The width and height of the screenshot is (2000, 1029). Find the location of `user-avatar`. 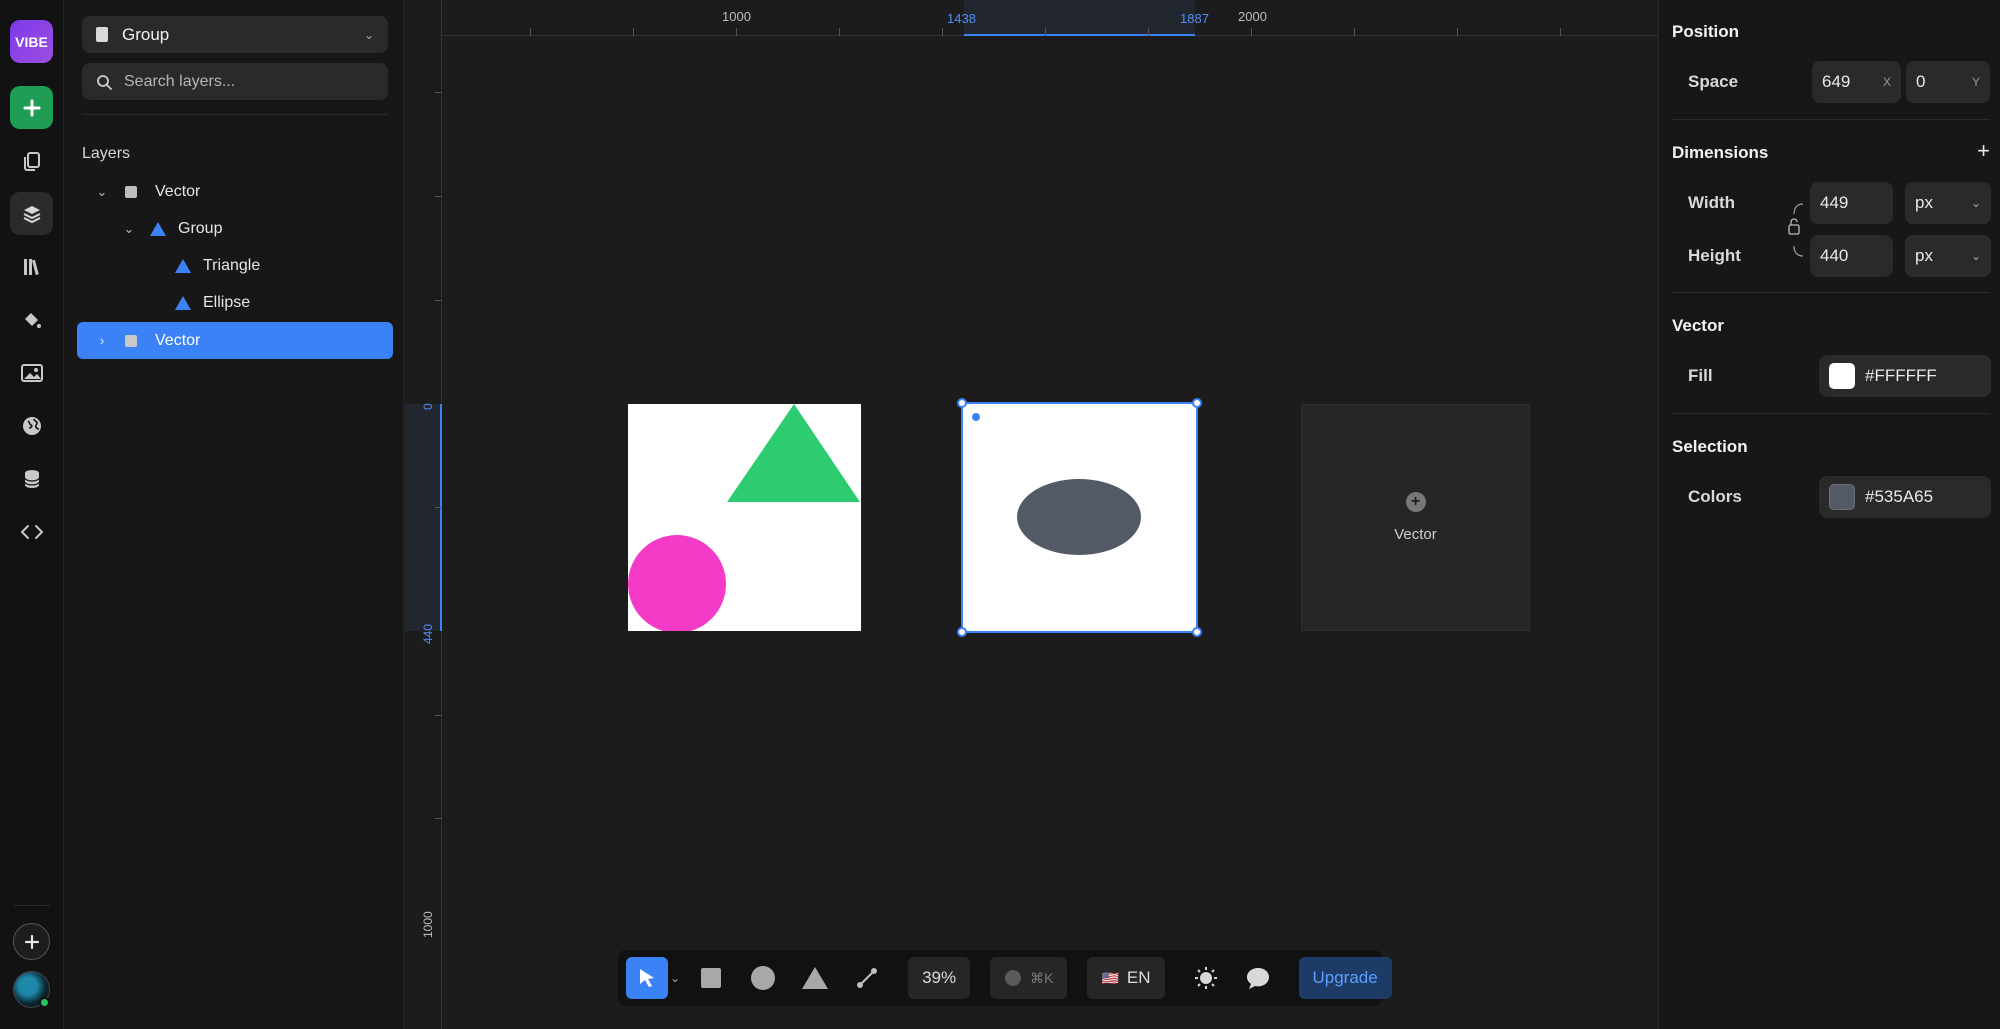

user-avatar is located at coordinates (31, 989).